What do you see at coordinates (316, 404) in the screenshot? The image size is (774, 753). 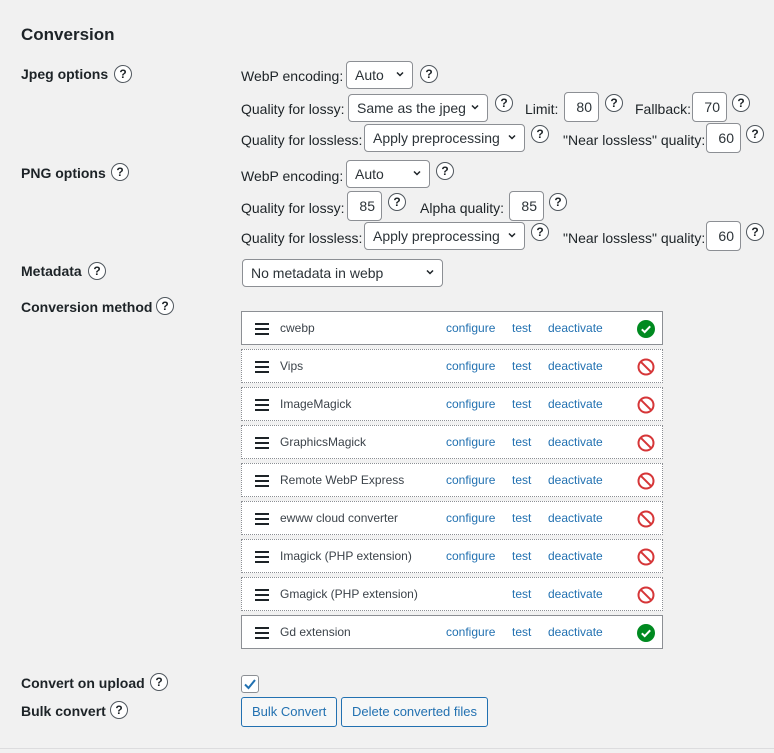 I see `converter-name: ImageMagick` at bounding box center [316, 404].